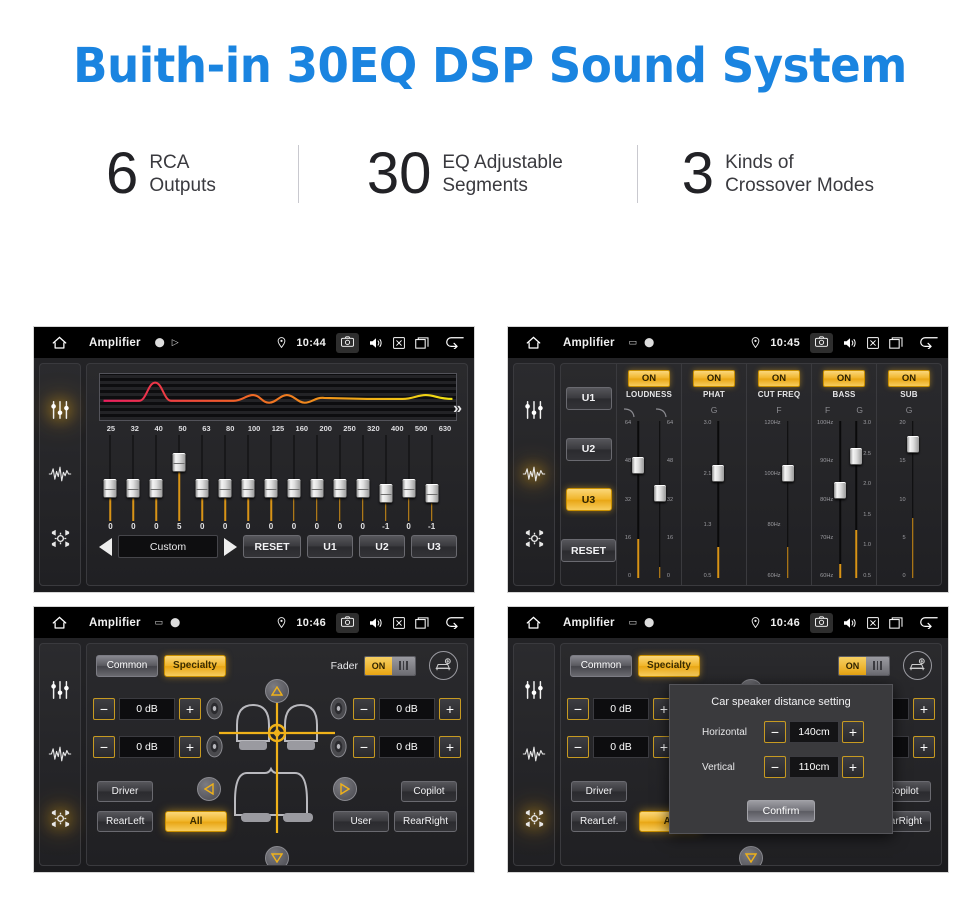 This screenshot has width=980, height=919. Describe the element at coordinates (429, 791) in the screenshot. I see `seat-copilot-button: Copilot` at that location.